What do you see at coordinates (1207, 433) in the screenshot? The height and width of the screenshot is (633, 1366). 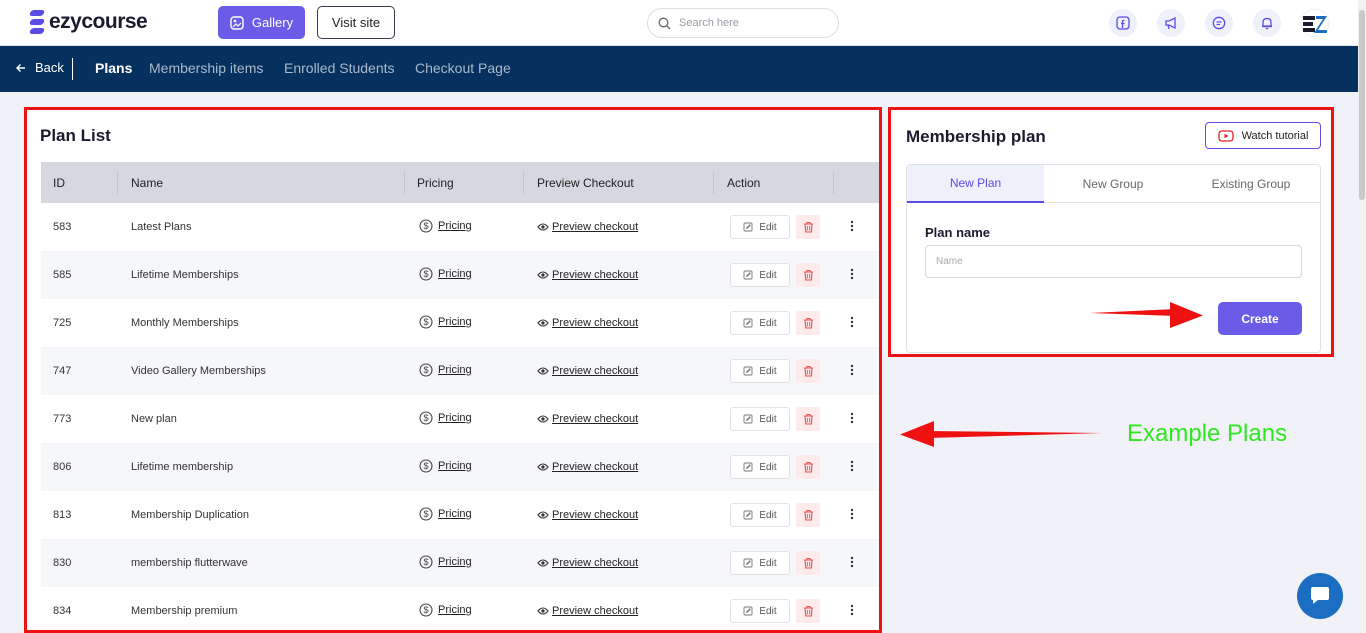 I see `annotation-example-plans: Example Plans` at bounding box center [1207, 433].